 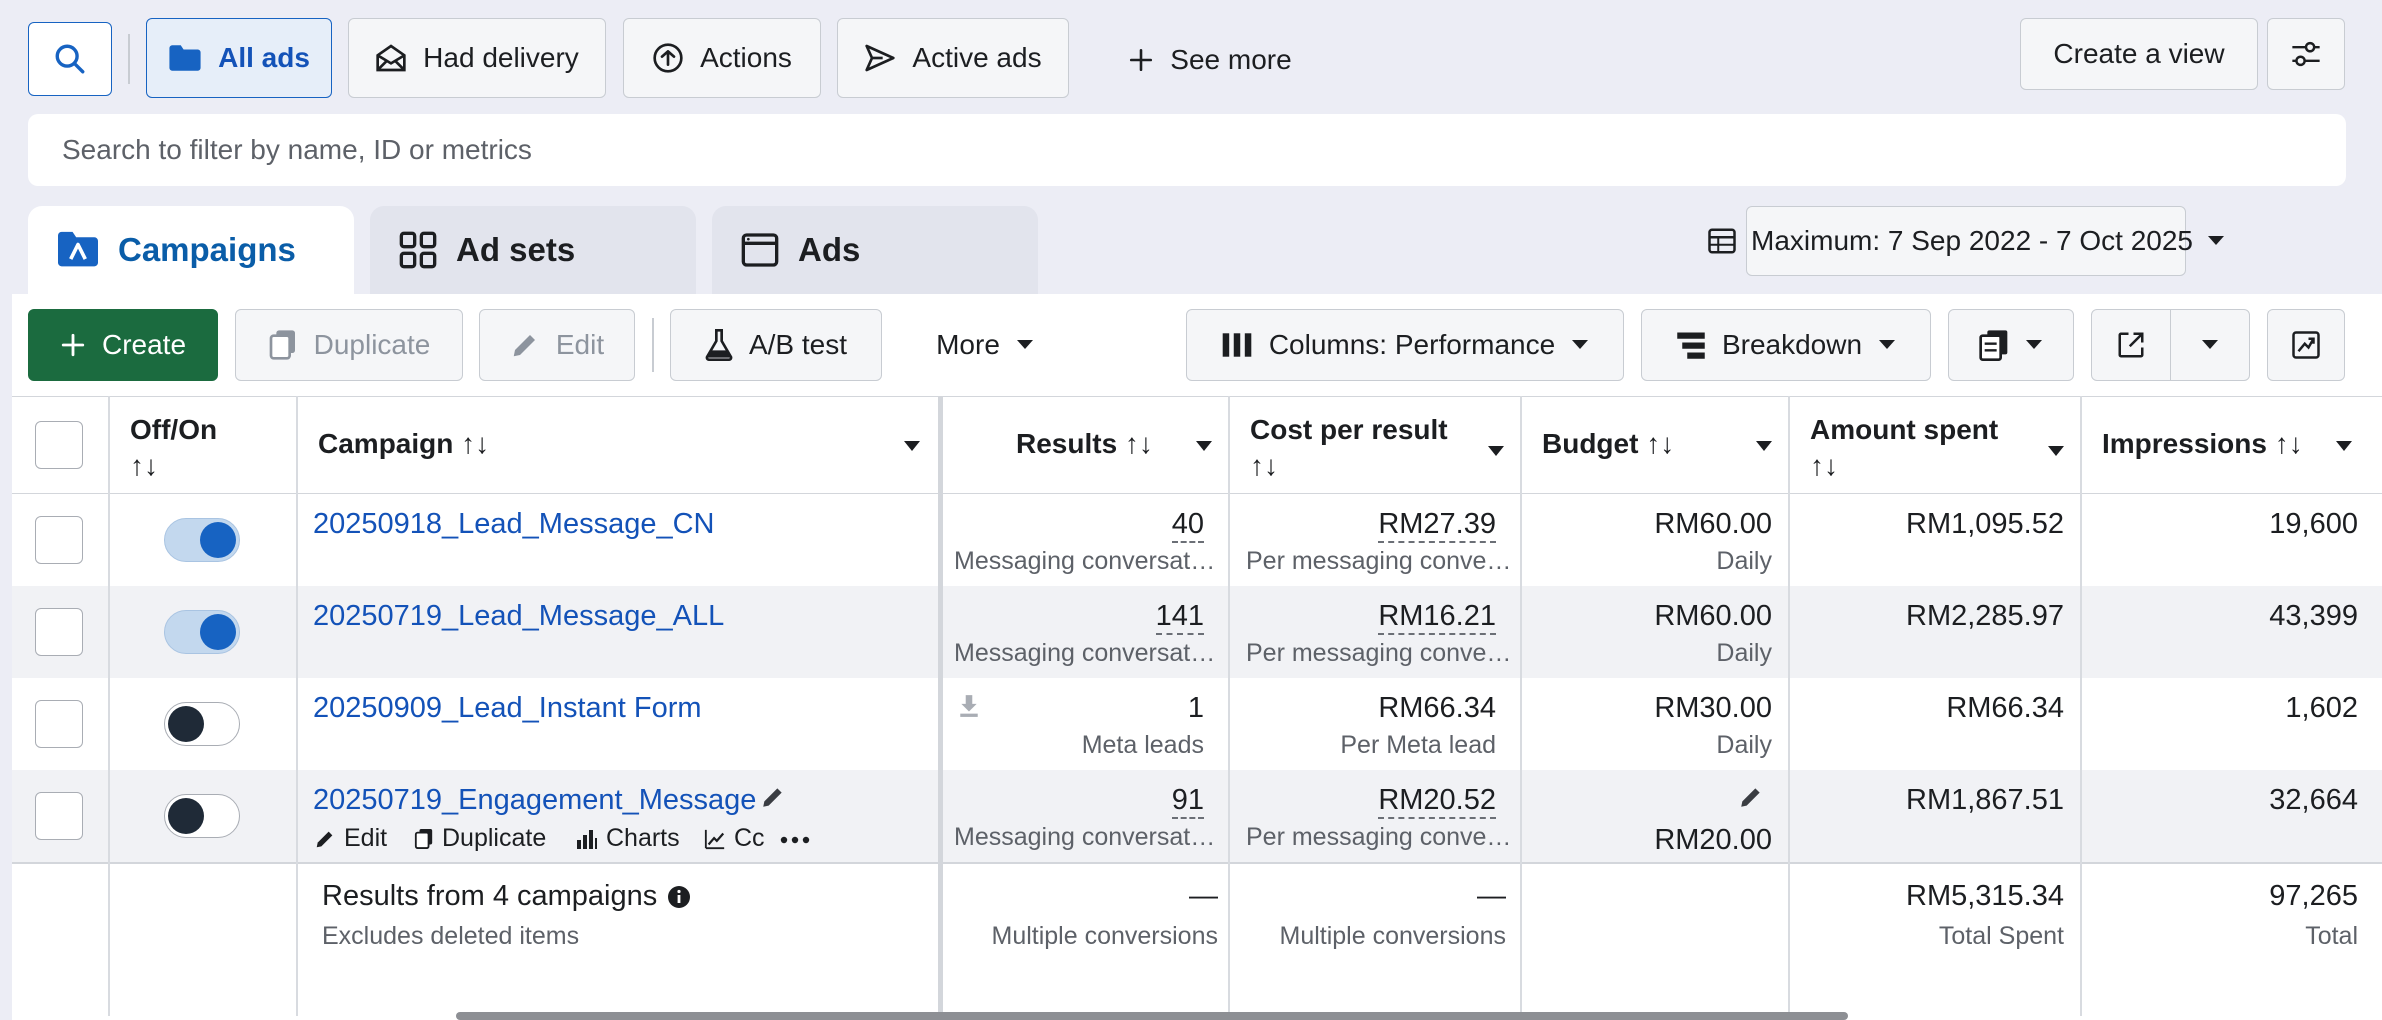 What do you see at coordinates (1437, 801) in the screenshot?
I see `cost-value: RM20.52` at bounding box center [1437, 801].